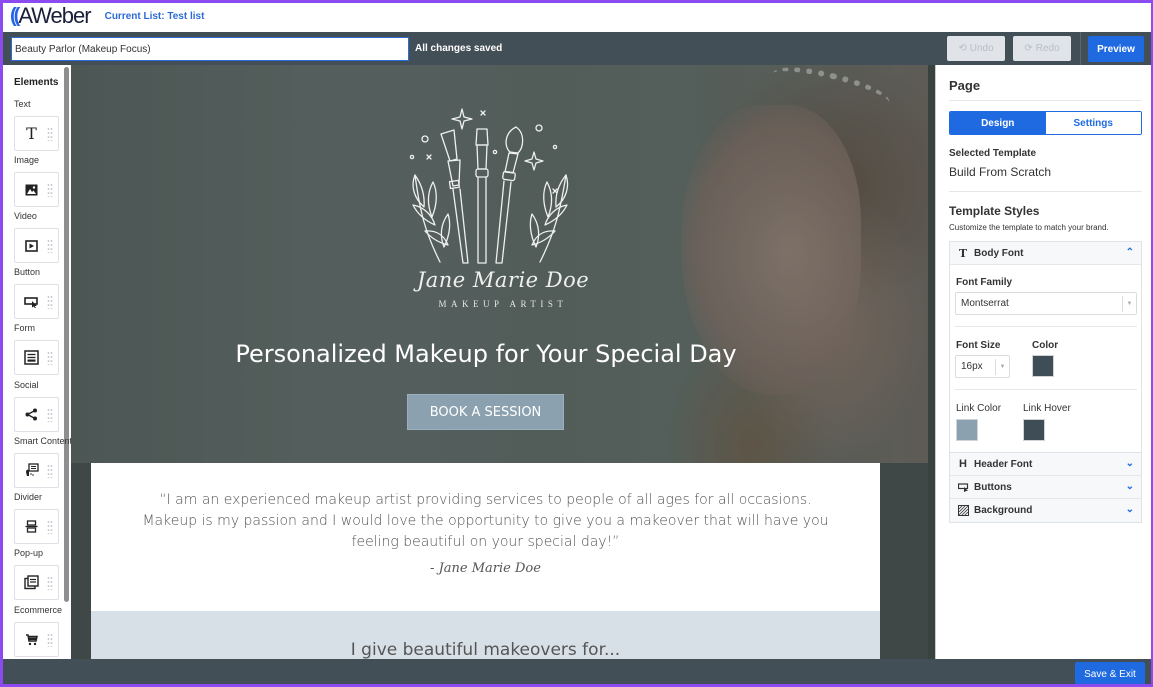  I want to click on undo-button: ⟲ Undo, so click(976, 48).